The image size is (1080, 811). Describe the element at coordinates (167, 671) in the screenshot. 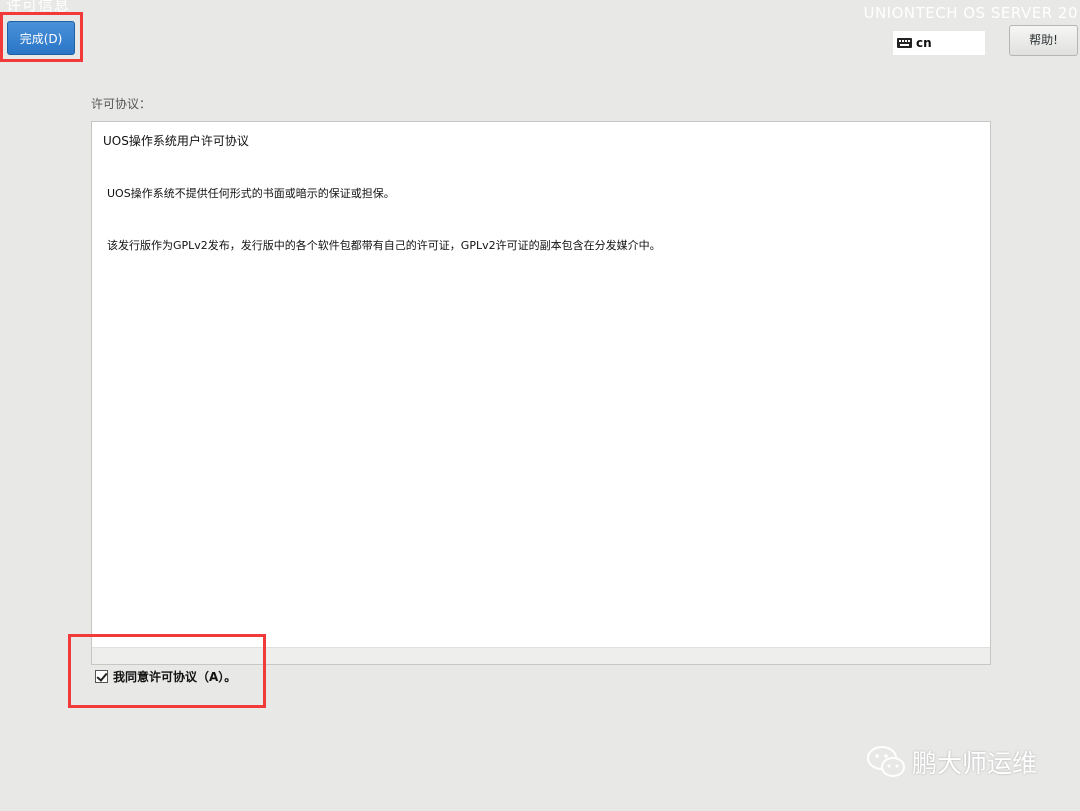

I see `agree-highlight` at that location.